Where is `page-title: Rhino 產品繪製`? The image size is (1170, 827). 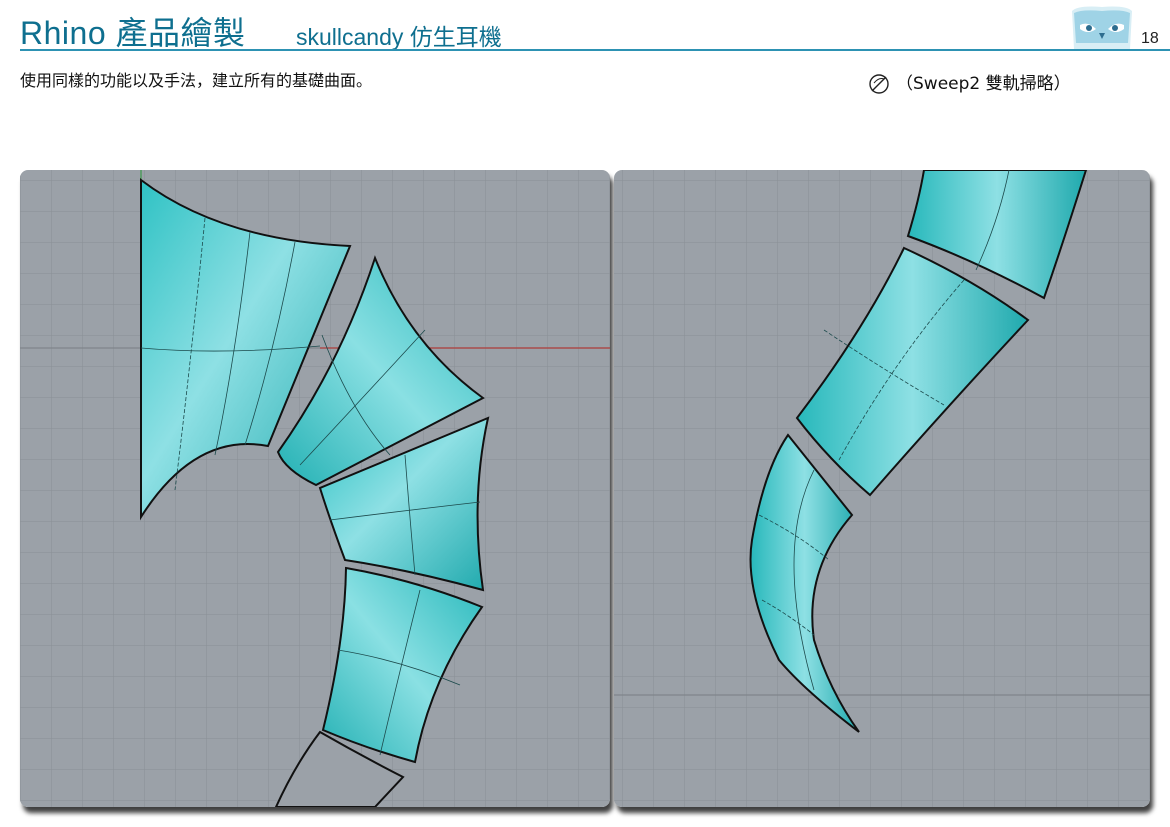 page-title: Rhino 產品繪製 is located at coordinates (133, 33).